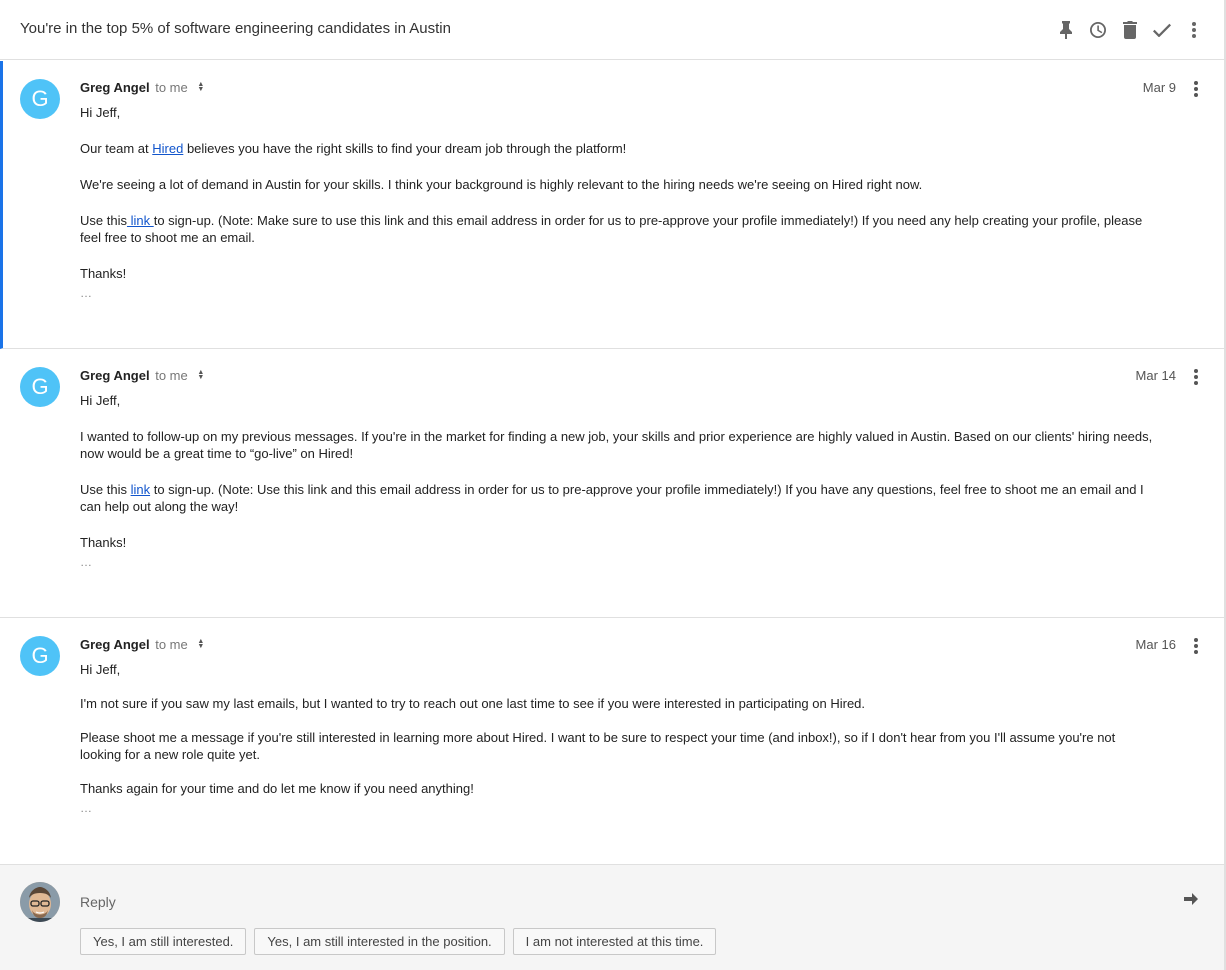 The image size is (1226, 970). Describe the element at coordinates (1066, 30) in the screenshot. I see `pin-icon` at that location.